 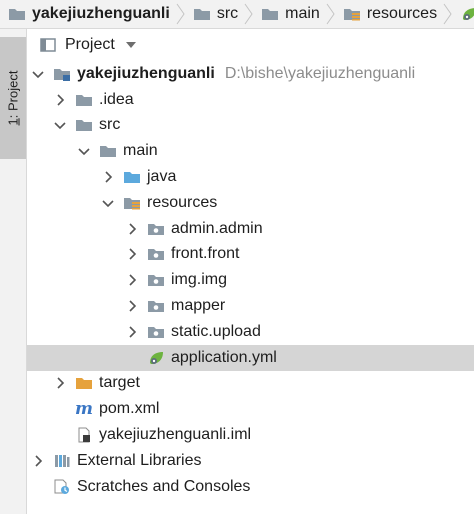 What do you see at coordinates (62, 461) in the screenshot?
I see `libraries-icon` at bounding box center [62, 461].